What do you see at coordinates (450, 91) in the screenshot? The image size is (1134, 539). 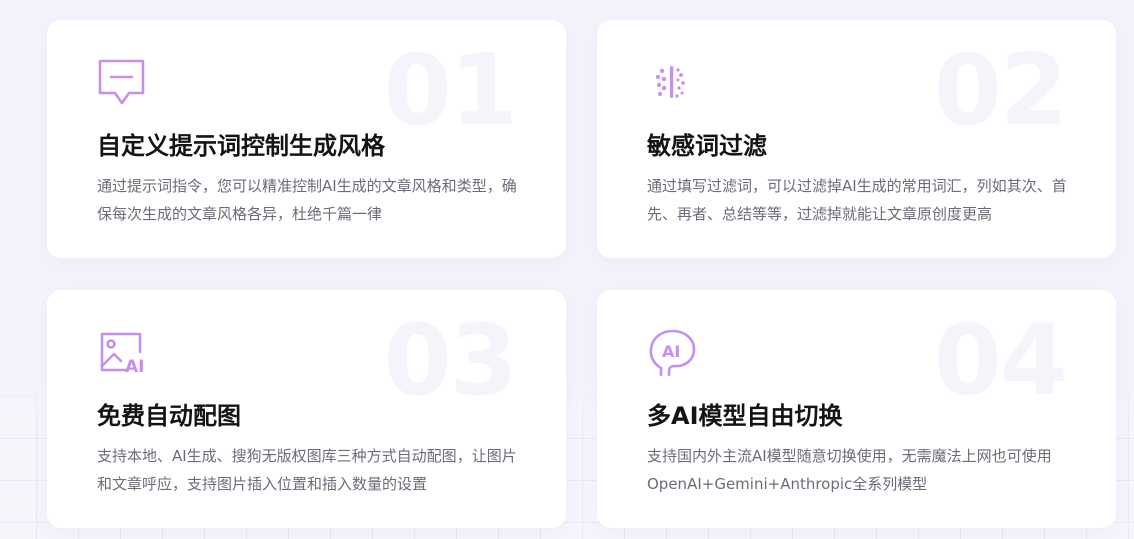 I see `feature-number: 01` at bounding box center [450, 91].